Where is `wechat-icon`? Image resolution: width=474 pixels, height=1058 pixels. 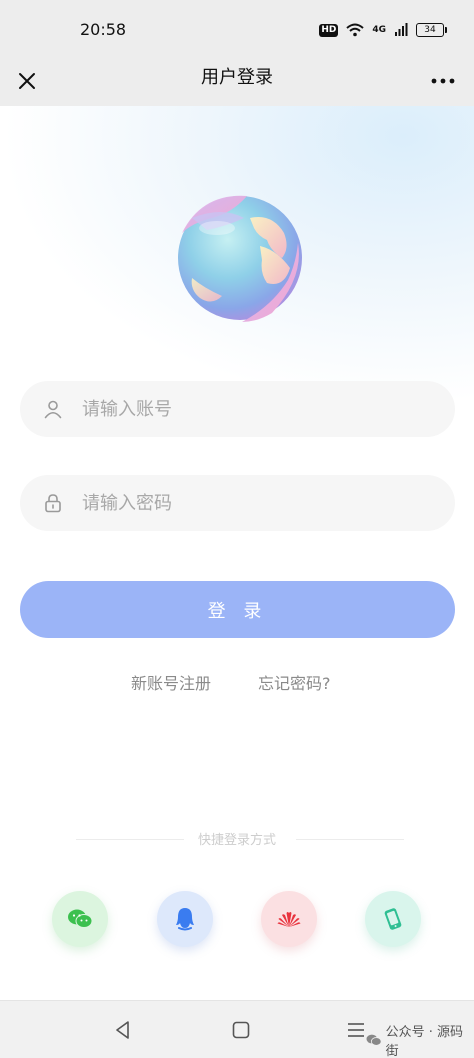 wechat-icon is located at coordinates (80, 918).